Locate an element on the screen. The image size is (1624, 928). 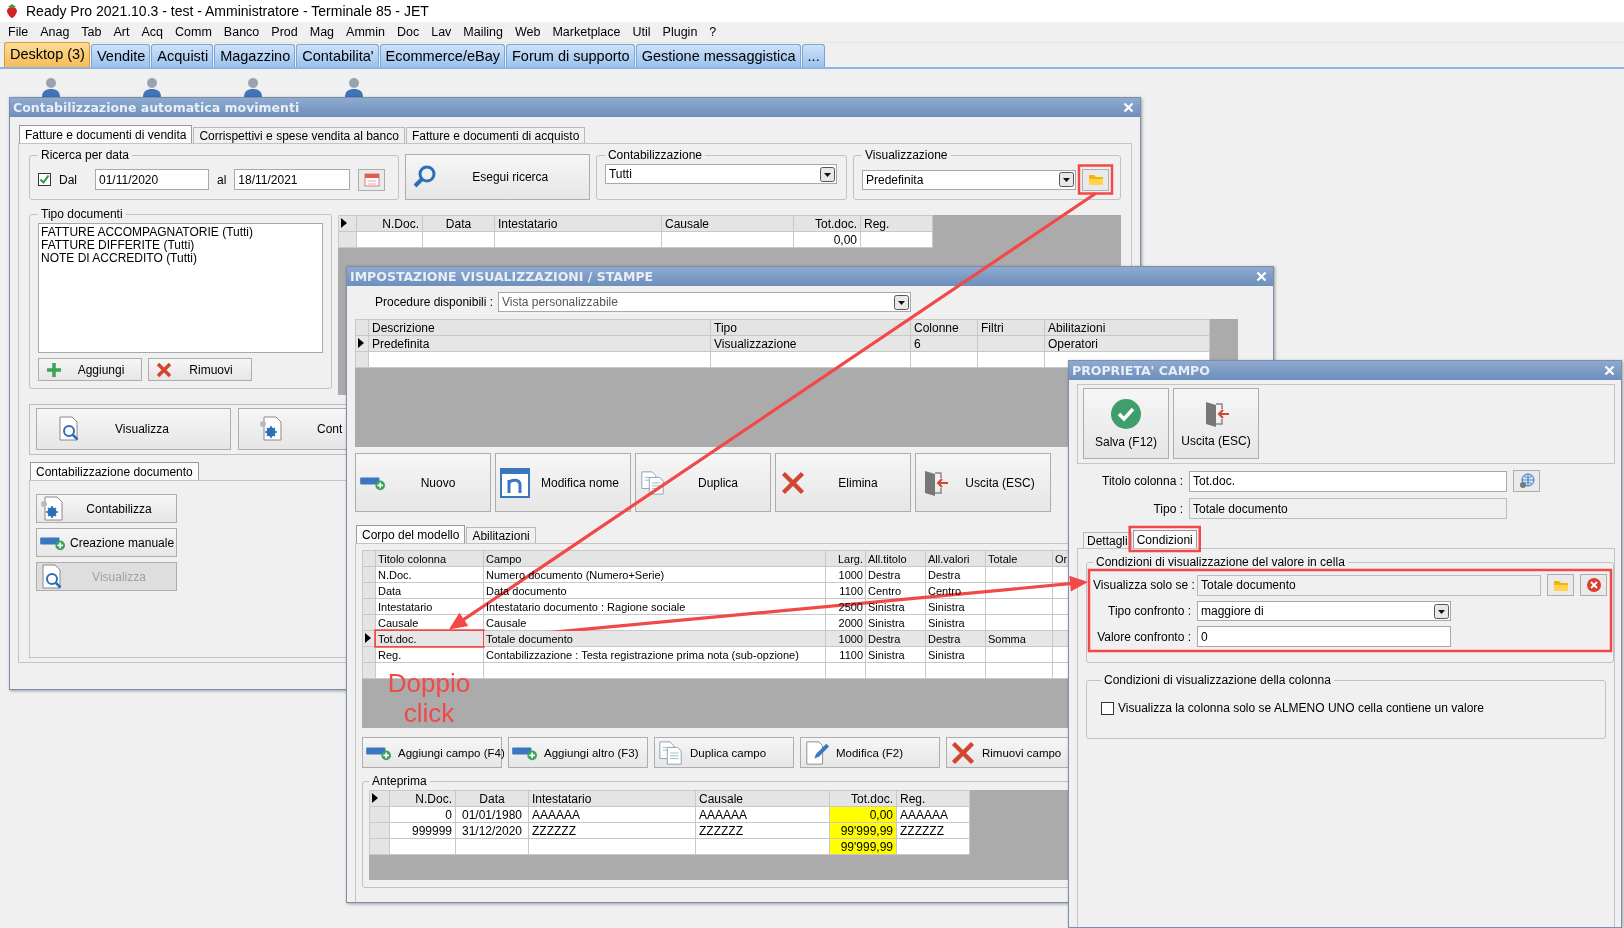
tab: Abilitazioni is located at coordinates (501, 535).